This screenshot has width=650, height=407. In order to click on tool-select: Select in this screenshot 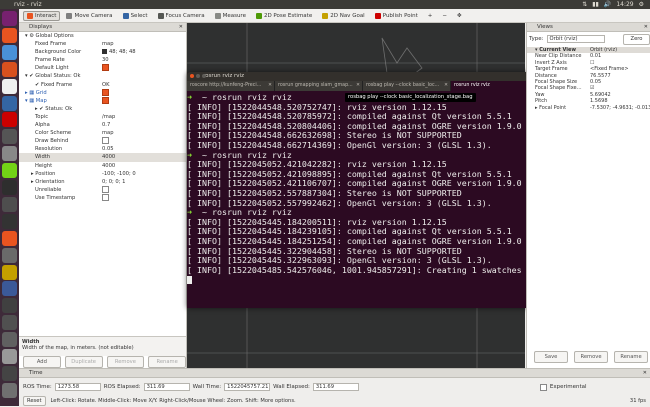, I will do `click(135, 16)`.